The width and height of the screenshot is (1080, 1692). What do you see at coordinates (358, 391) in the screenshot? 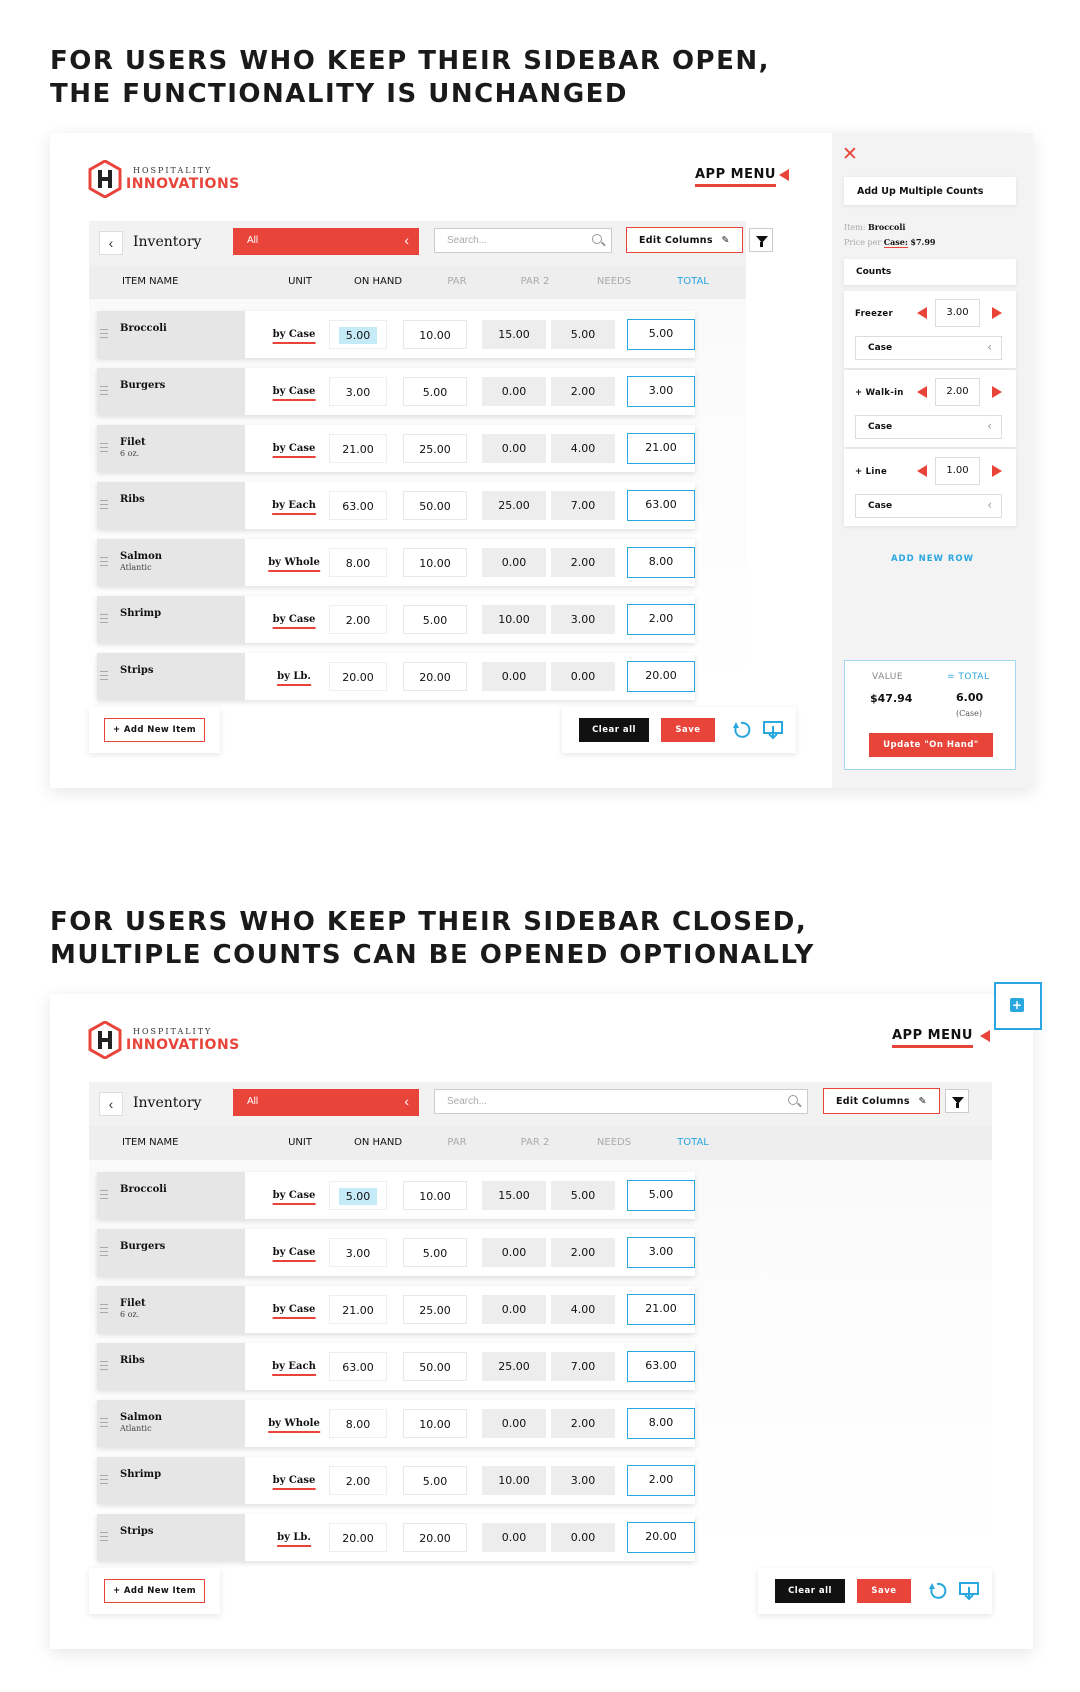
I see `on-hand-input: 3.00` at bounding box center [358, 391].